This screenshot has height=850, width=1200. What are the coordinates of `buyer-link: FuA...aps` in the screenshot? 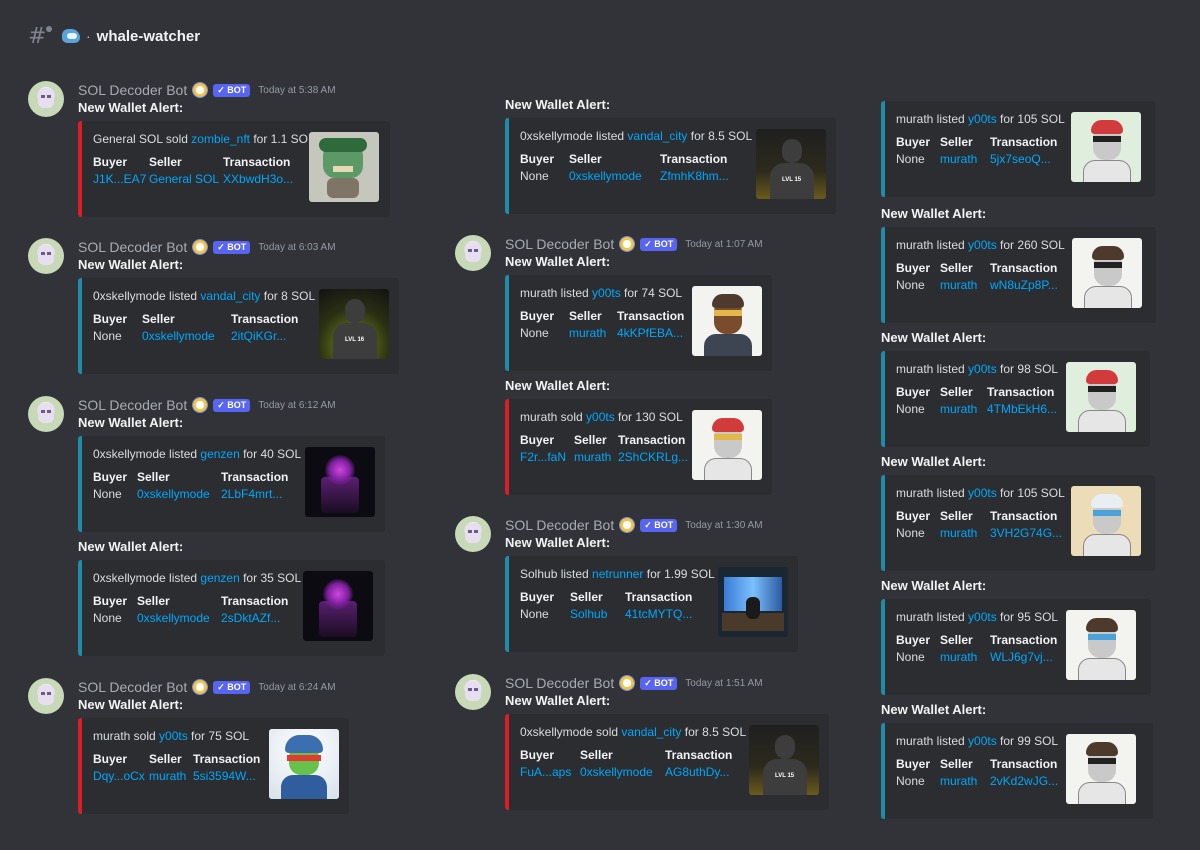 It's located at (545, 772).